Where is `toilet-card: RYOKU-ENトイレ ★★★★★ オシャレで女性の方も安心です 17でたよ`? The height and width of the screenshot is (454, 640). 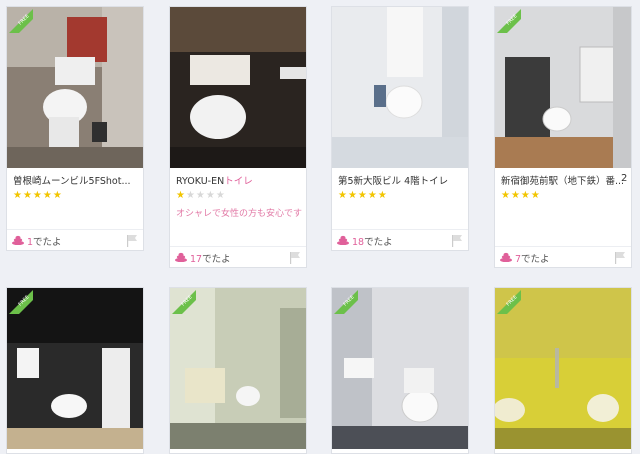
toilet-card: RYOKU-ENトイレ ★★★★★ オシャレで女性の方も安心です 17でたよ is located at coordinates (238, 137).